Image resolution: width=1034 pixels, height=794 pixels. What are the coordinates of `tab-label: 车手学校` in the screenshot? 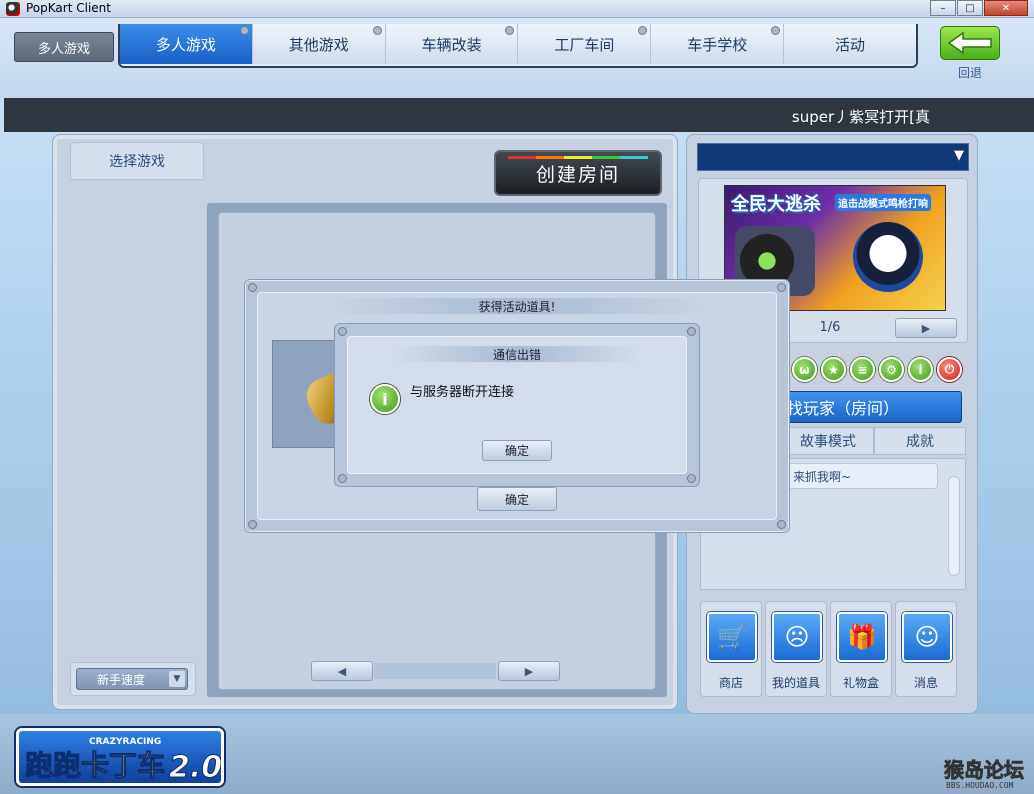 It's located at (717, 44).